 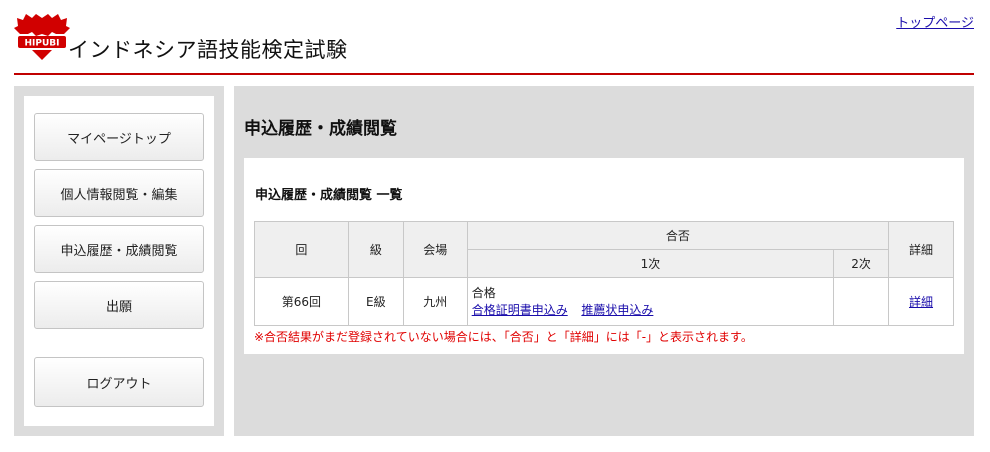 What do you see at coordinates (301, 301) in the screenshot?
I see `cell-round: 第66回` at bounding box center [301, 301].